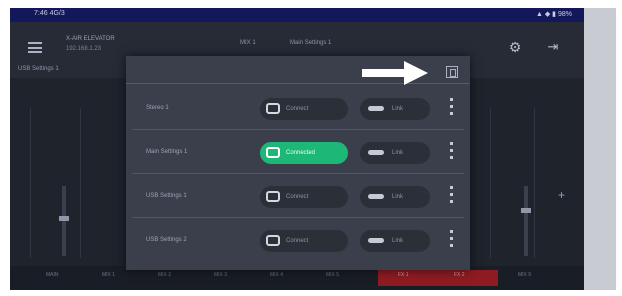  I want to click on mix-label: MIX 1, so click(248, 43).